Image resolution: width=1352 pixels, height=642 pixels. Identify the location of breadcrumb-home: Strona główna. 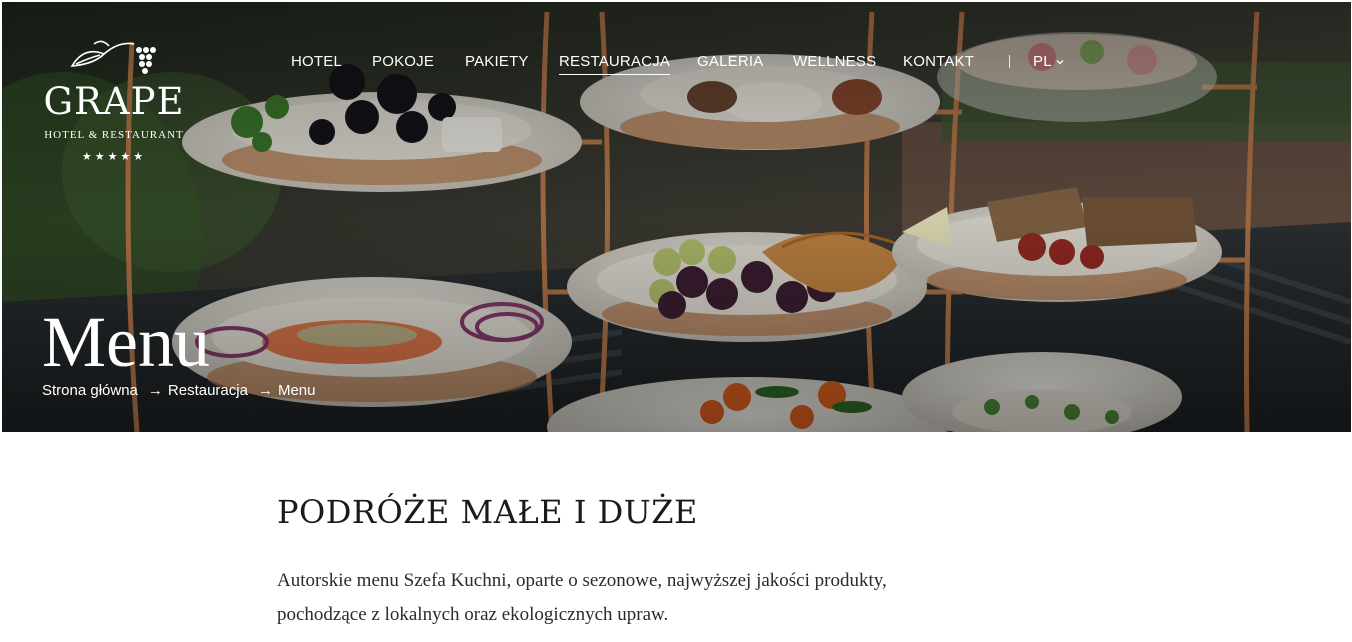
(90, 390).